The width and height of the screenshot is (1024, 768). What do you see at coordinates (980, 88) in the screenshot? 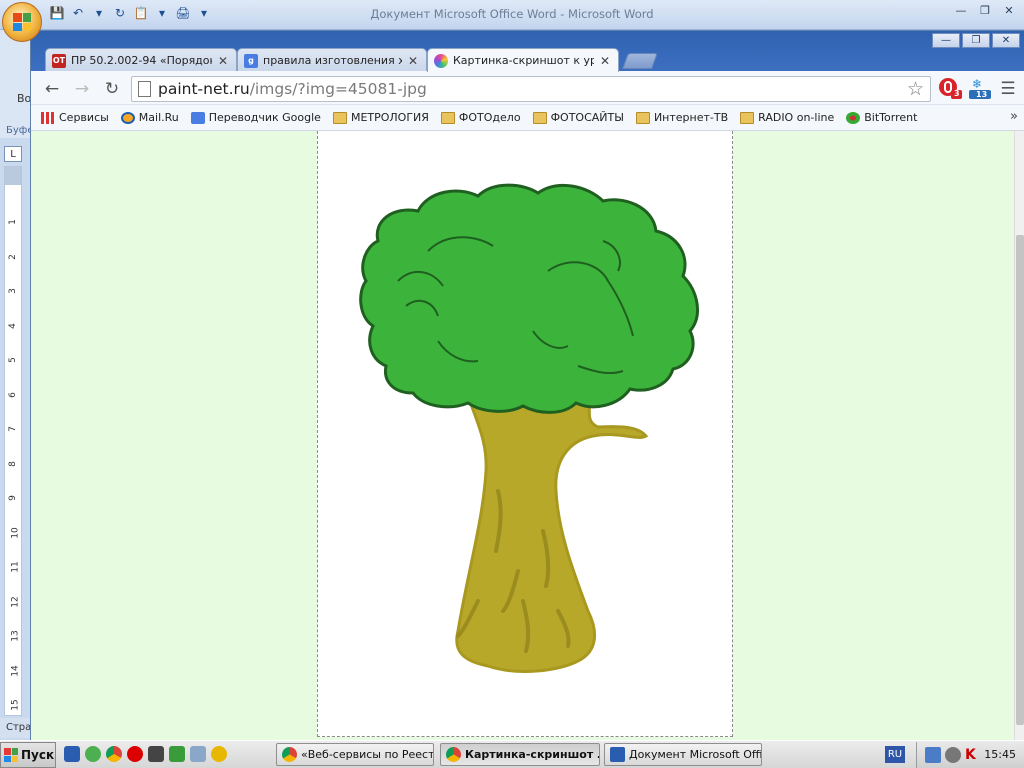
I see `weather-extension-icon: ❄ 13` at bounding box center [980, 88].